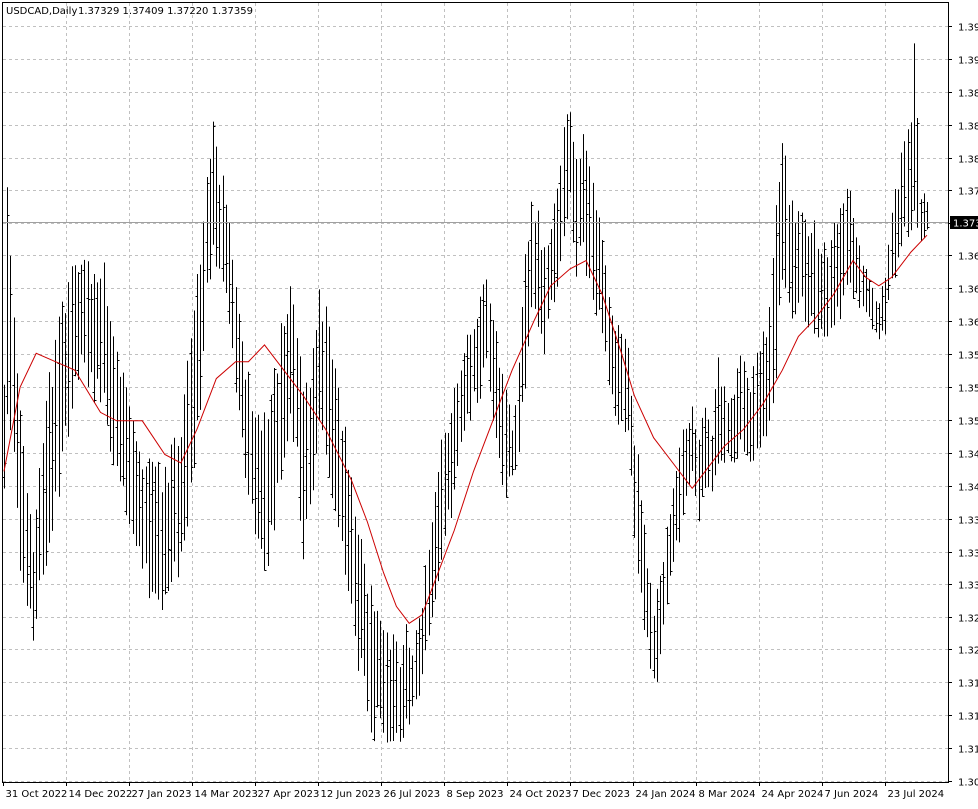 The image size is (978, 809). What do you see at coordinates (916, 794) in the screenshot?
I see `x-tick-label: 23 Jul 2024` at bounding box center [916, 794].